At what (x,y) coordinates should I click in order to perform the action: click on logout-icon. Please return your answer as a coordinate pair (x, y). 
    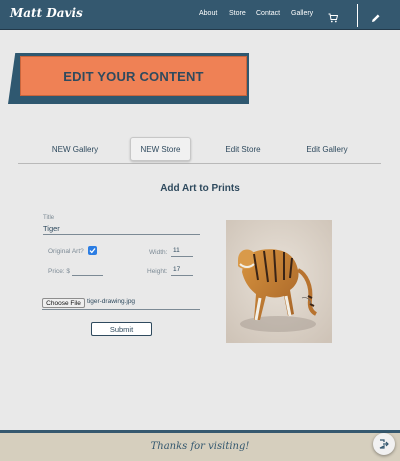
    Looking at the image, I should click on (384, 444).